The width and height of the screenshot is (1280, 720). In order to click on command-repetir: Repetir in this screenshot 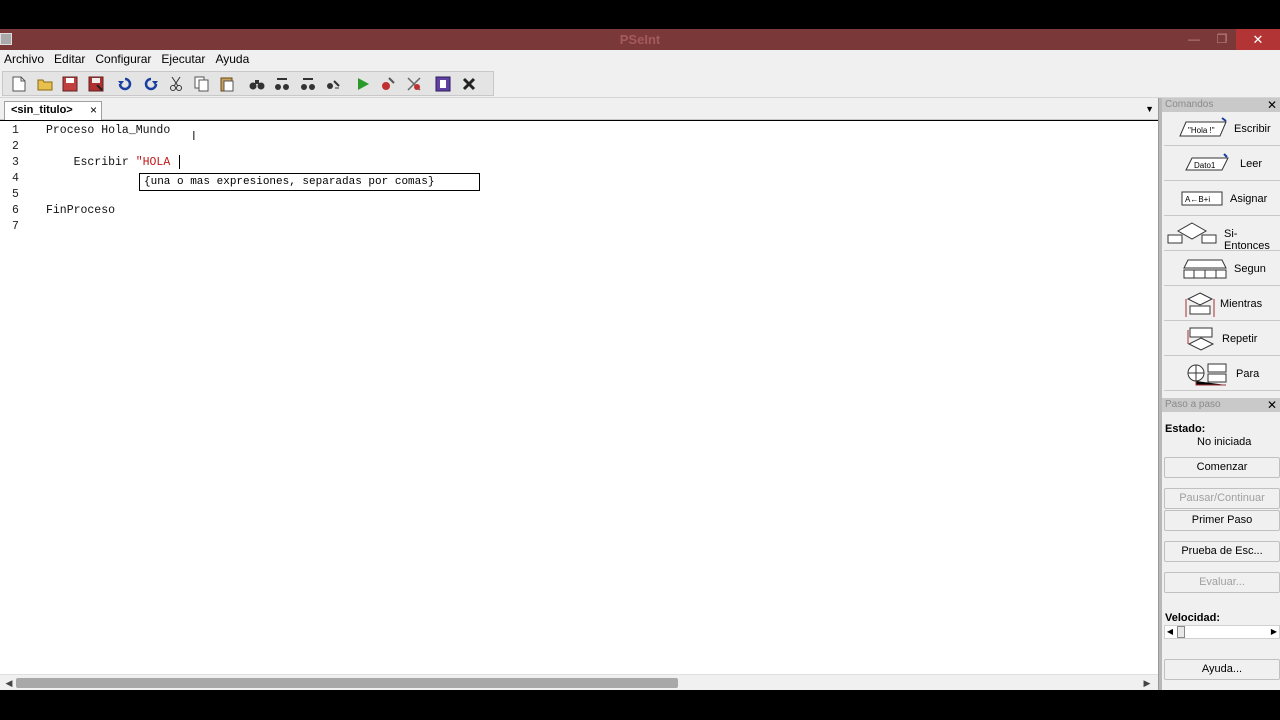, I will do `click(1222, 339)`.